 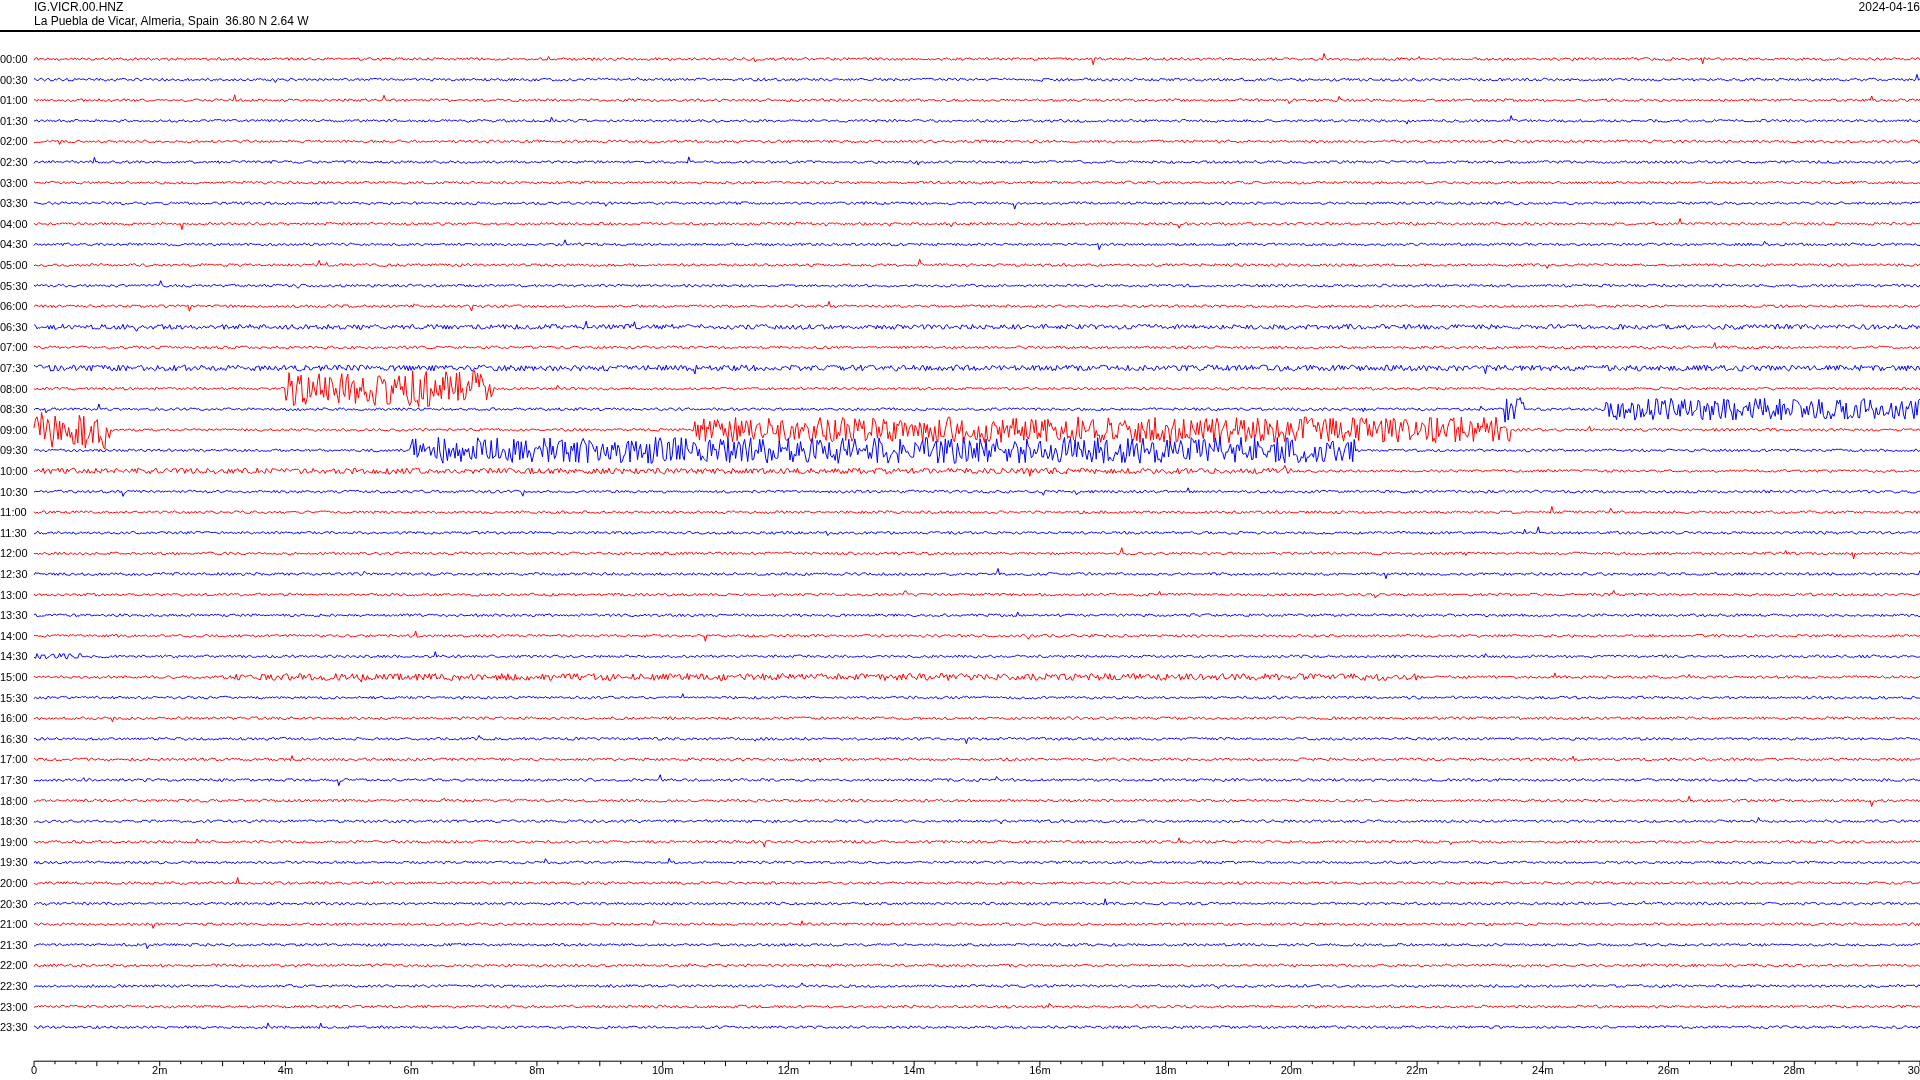 What do you see at coordinates (14, 841) in the screenshot?
I see `time-label: 19:00` at bounding box center [14, 841].